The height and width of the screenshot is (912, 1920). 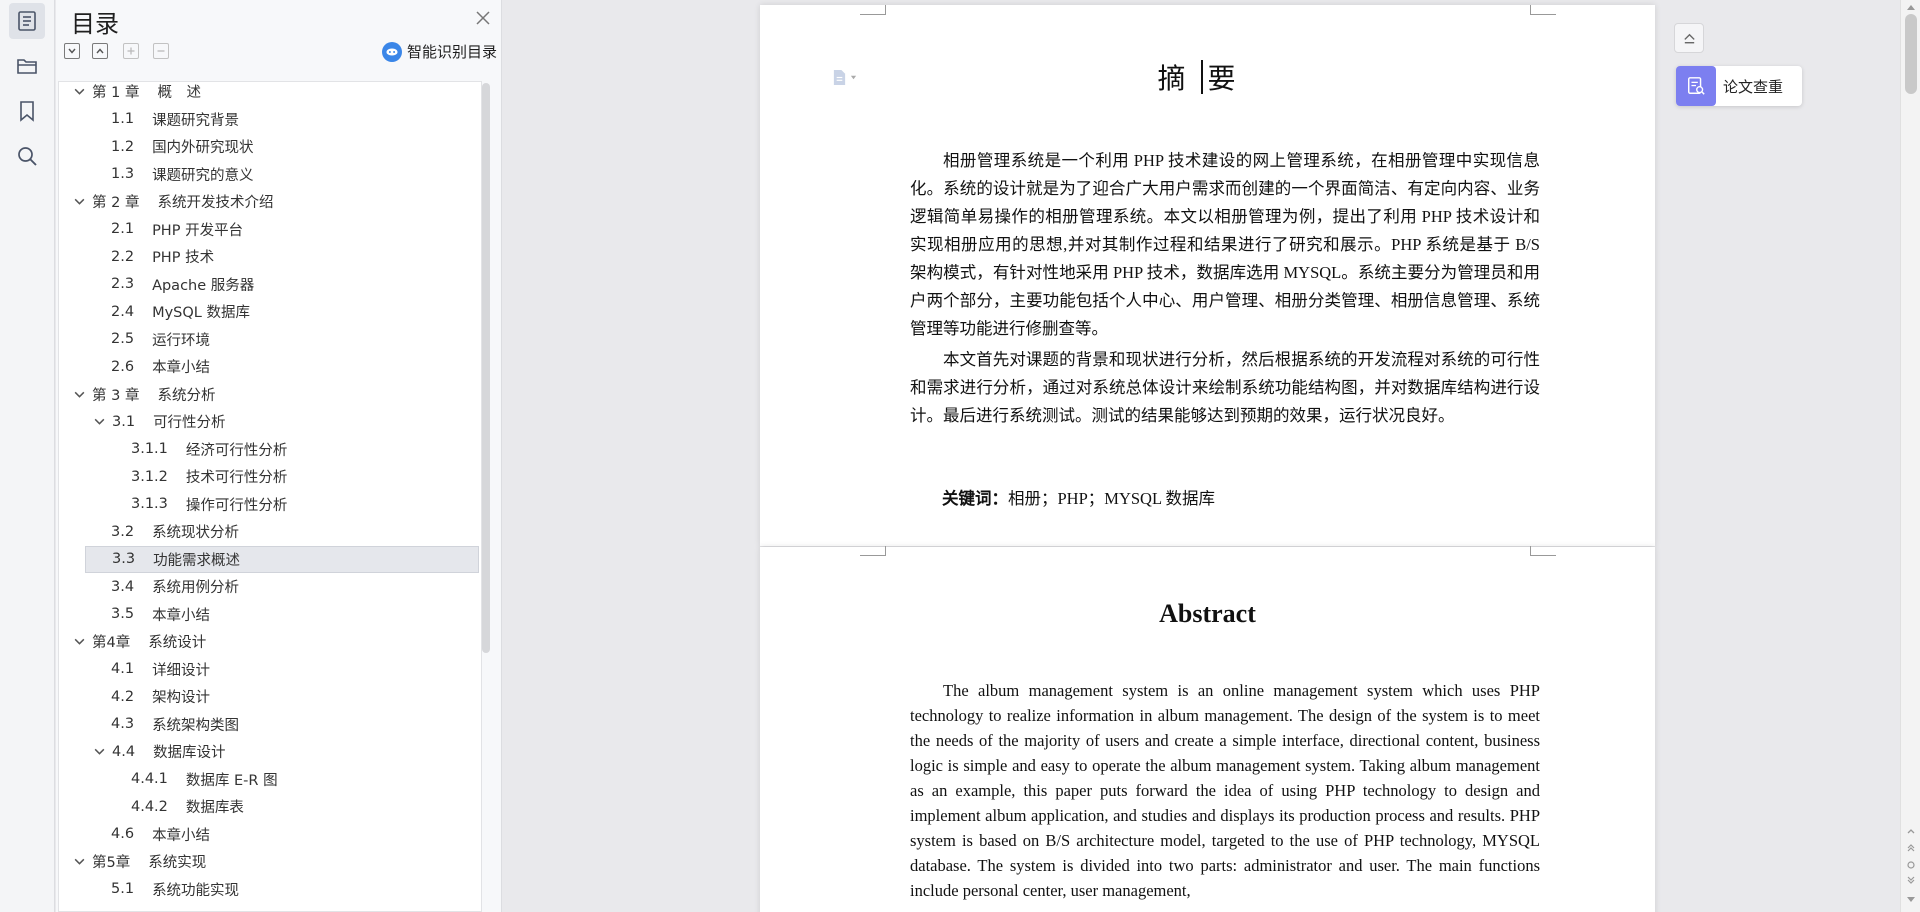 What do you see at coordinates (203, 285) in the screenshot?
I see `toc-item-label: Apache 服务器` at bounding box center [203, 285].